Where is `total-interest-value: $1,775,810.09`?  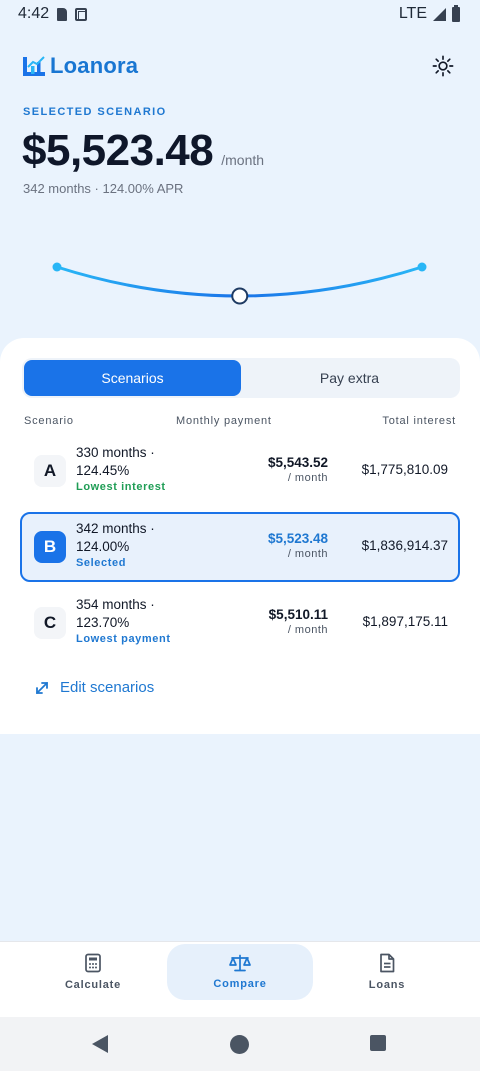
total-interest-value: $1,775,810.09 is located at coordinates (404, 469).